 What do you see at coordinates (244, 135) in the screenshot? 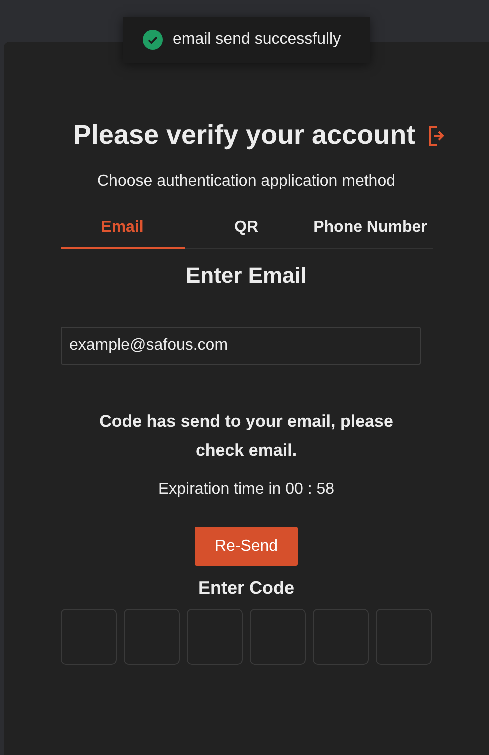
I see `page-title: Please verify your account` at bounding box center [244, 135].